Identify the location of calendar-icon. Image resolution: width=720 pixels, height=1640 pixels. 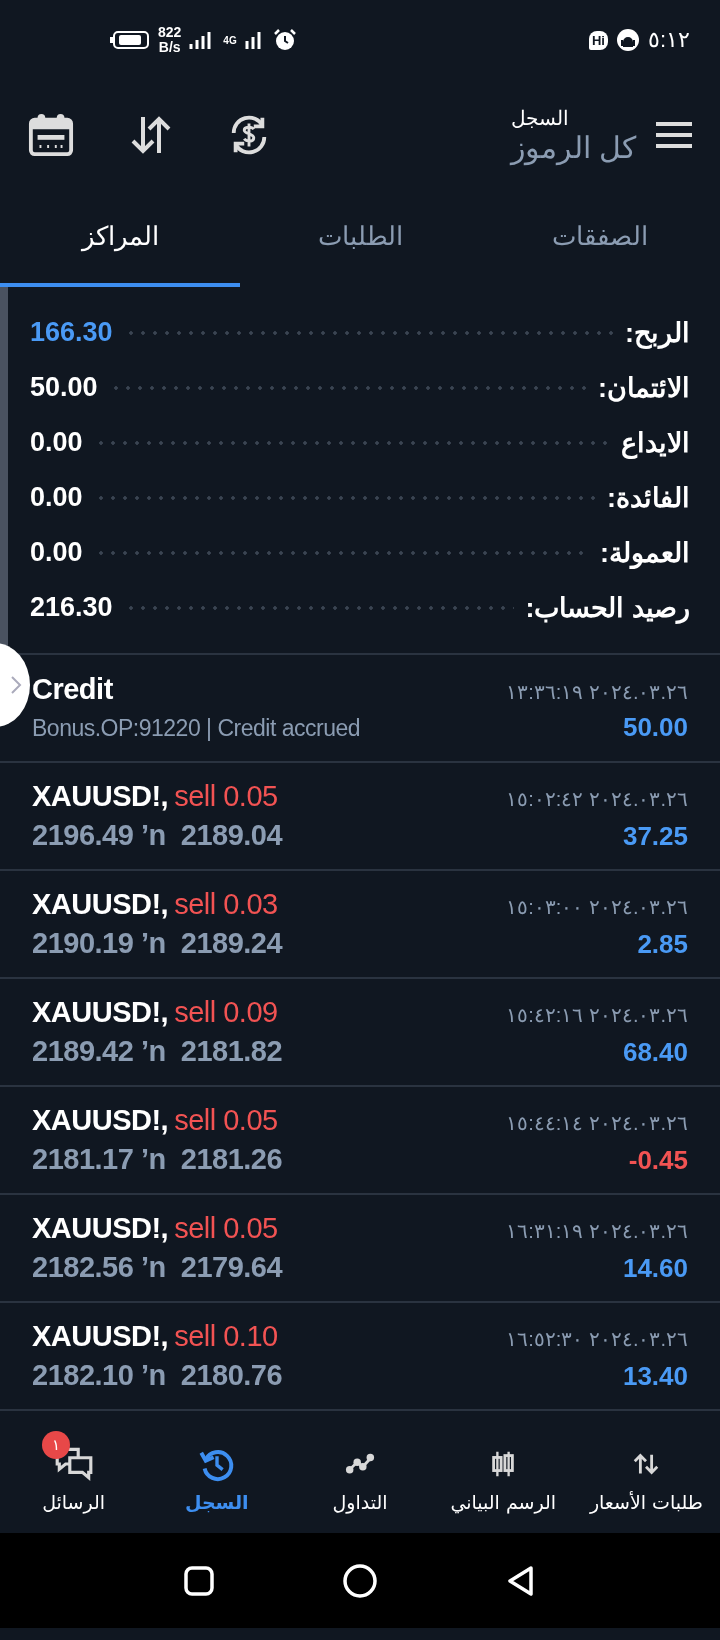
(51, 135).